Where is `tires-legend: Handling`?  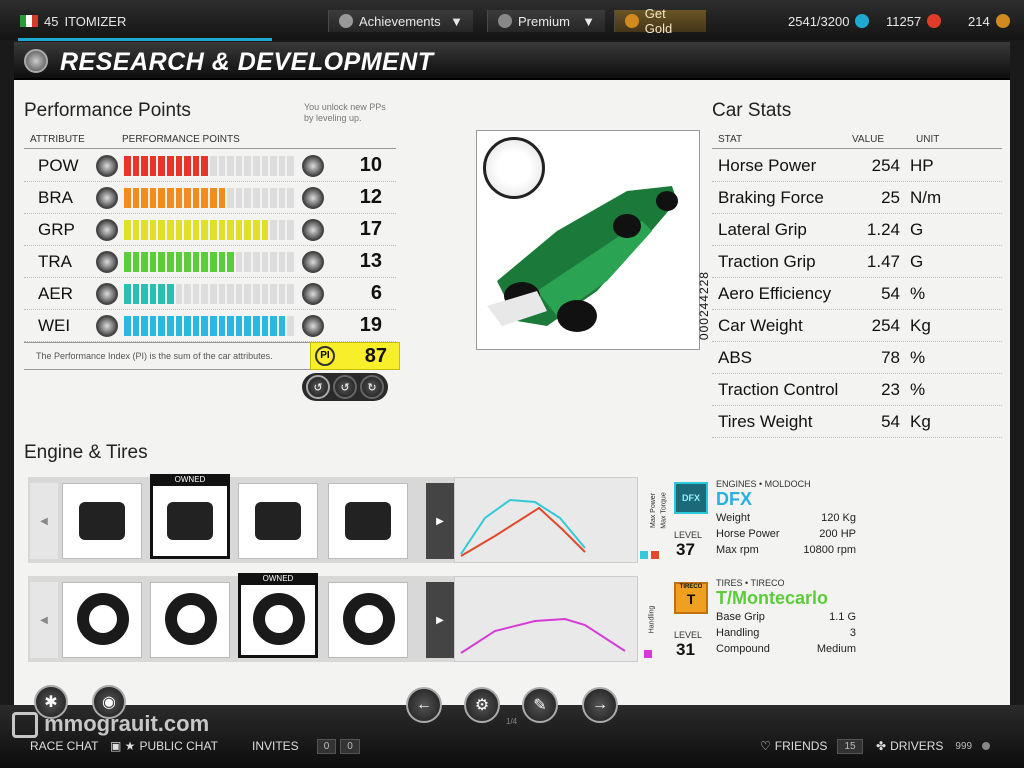
tires-legend: Handling is located at coordinates (652, 619).